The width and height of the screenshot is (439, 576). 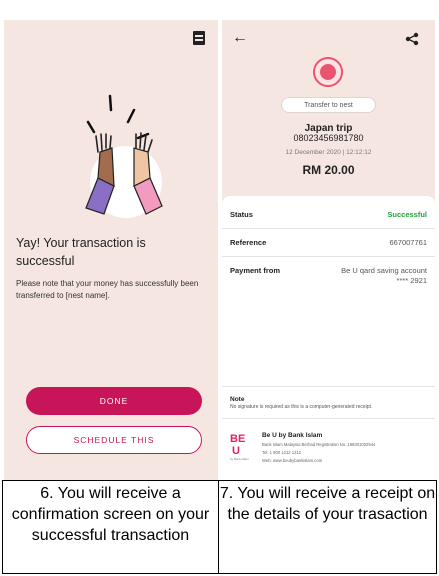 I want to click on status-value: Successful, so click(x=407, y=214).